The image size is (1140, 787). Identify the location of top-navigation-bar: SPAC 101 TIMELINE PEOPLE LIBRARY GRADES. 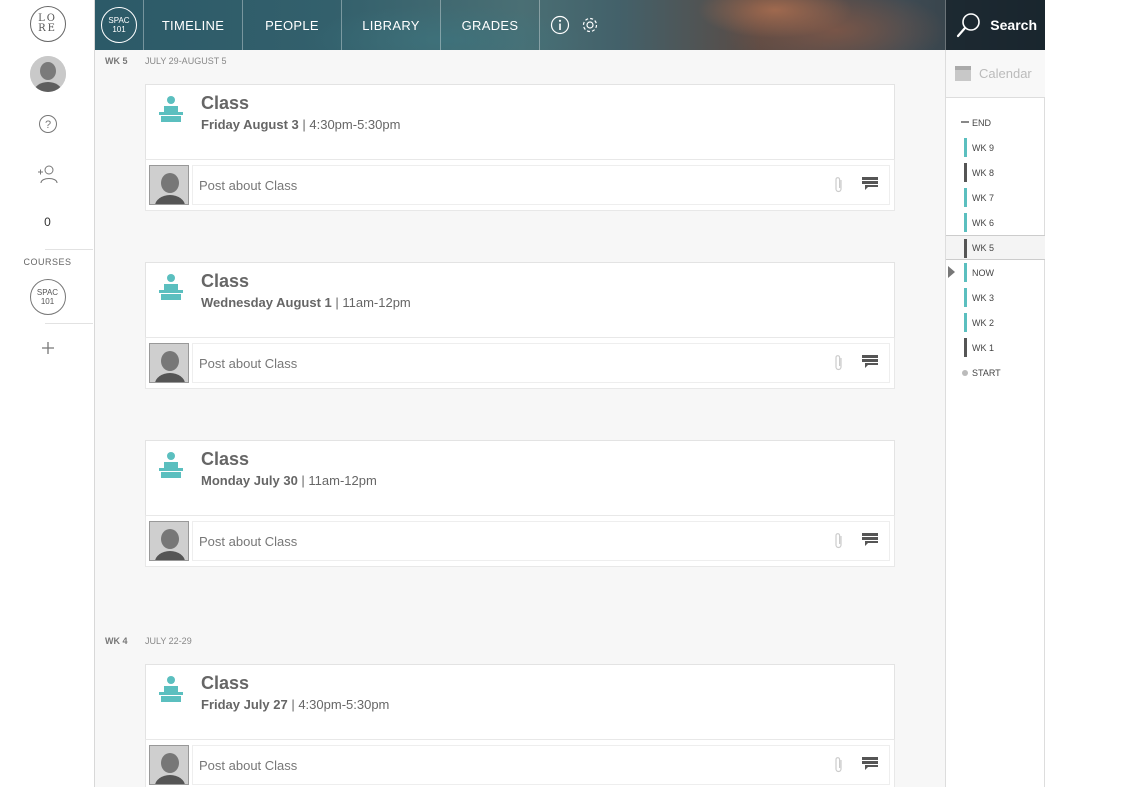
(570, 25).